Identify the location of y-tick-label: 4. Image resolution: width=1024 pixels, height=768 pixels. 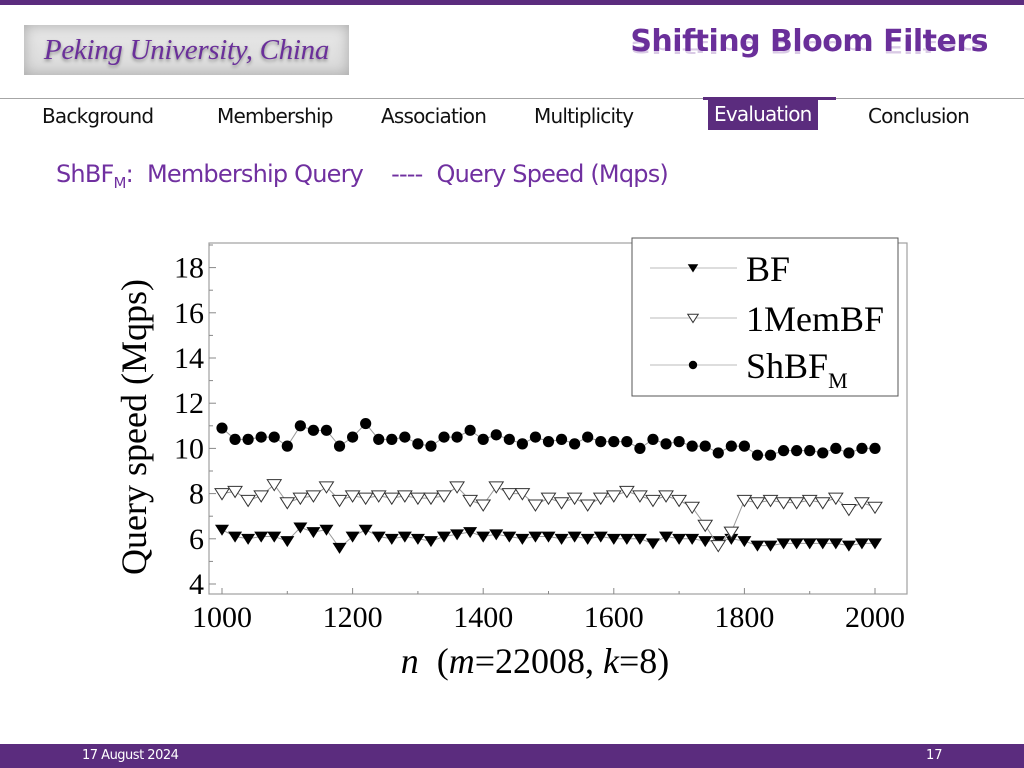
(196, 584).